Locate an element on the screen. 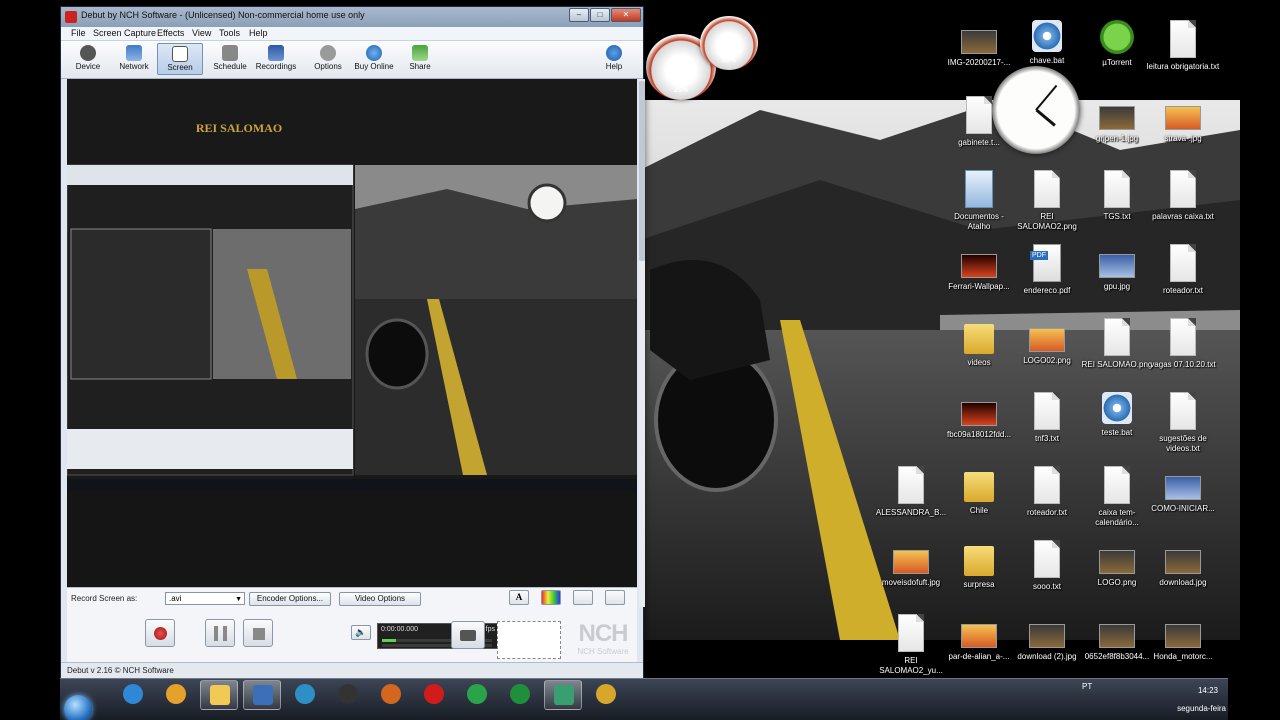 The width and height of the screenshot is (1280, 720). help-button: Help is located at coordinates (614, 59).